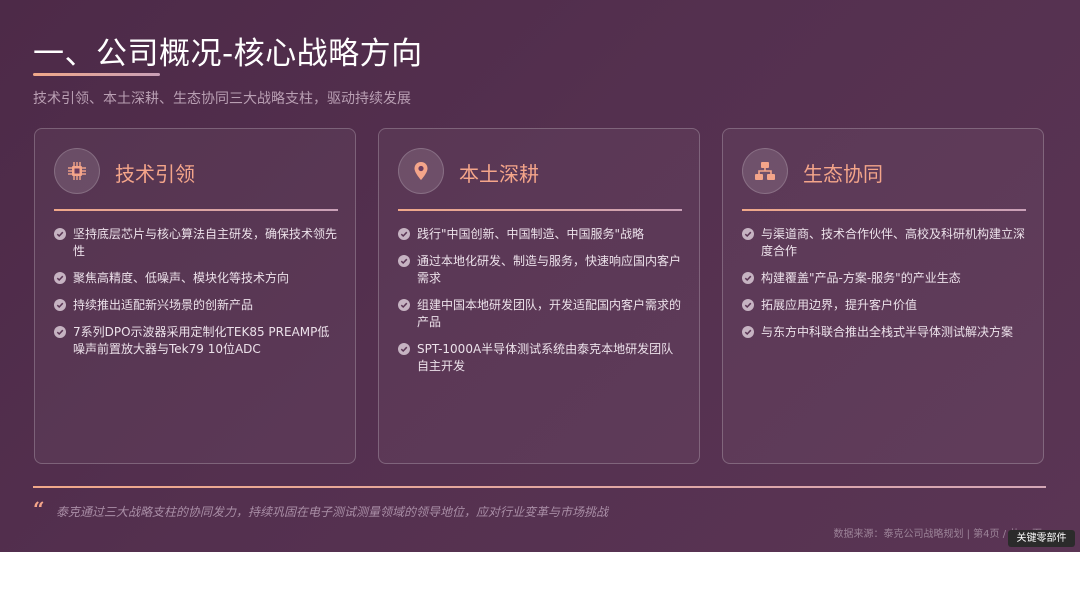  What do you see at coordinates (539, 487) in the screenshot?
I see `footer-divider` at bounding box center [539, 487].